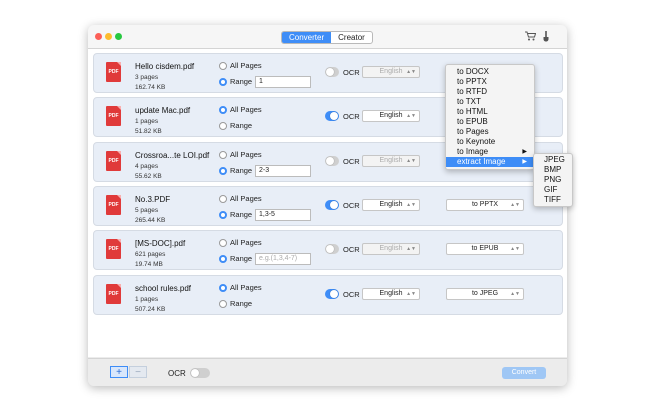 The image size is (658, 412). Describe the element at coordinates (172, 155) in the screenshot. I see `file-name: Crossroa...te LOI.pdf` at that location.